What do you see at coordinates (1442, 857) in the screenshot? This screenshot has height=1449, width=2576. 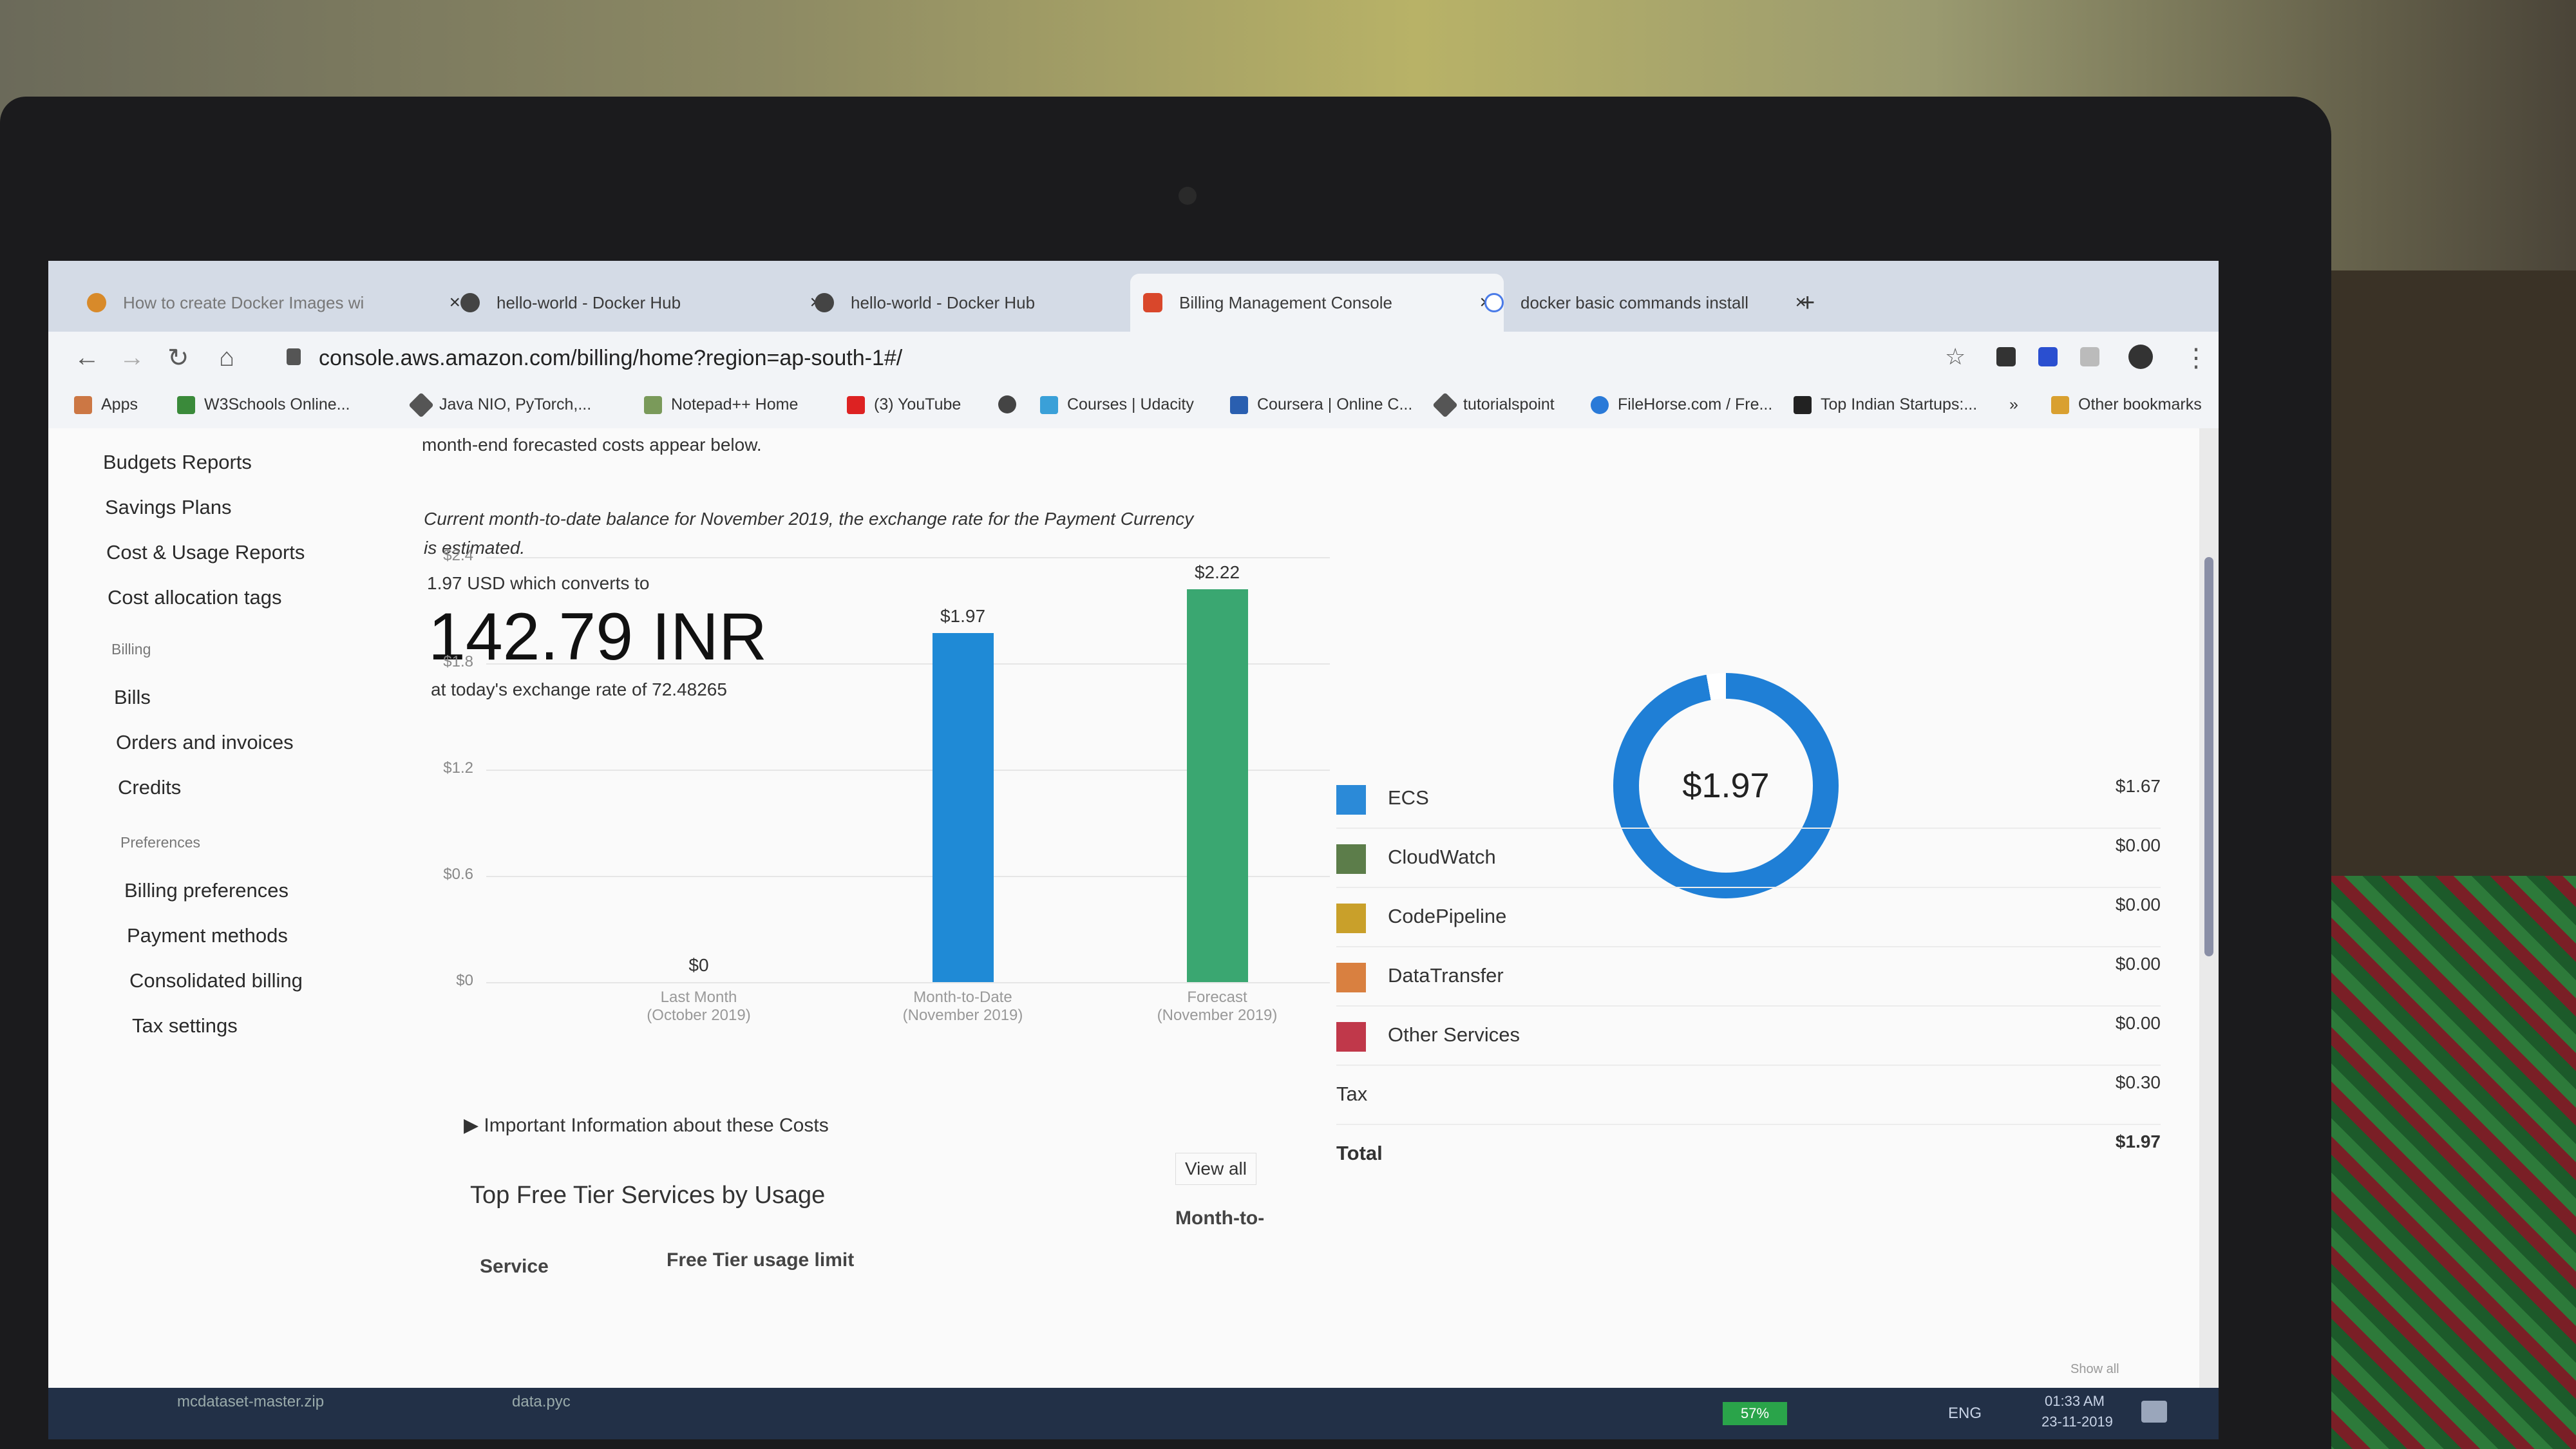 I see `service-name: CloudWatch` at bounding box center [1442, 857].